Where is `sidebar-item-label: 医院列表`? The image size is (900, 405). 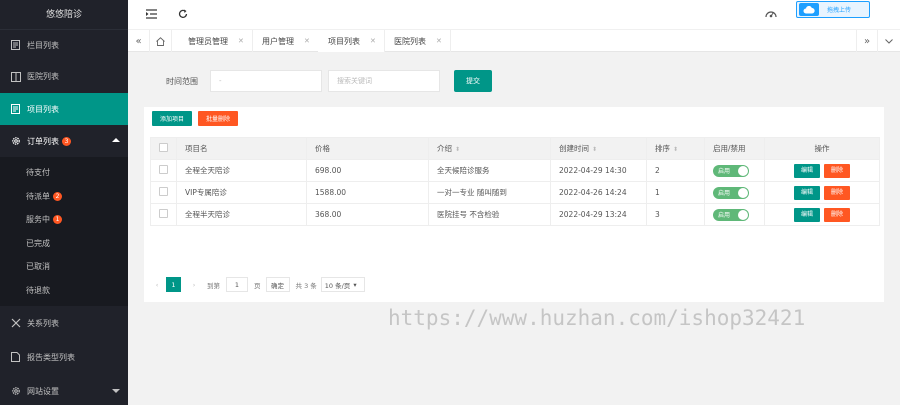
sidebar-item-label: 医院列表 is located at coordinates (43, 76).